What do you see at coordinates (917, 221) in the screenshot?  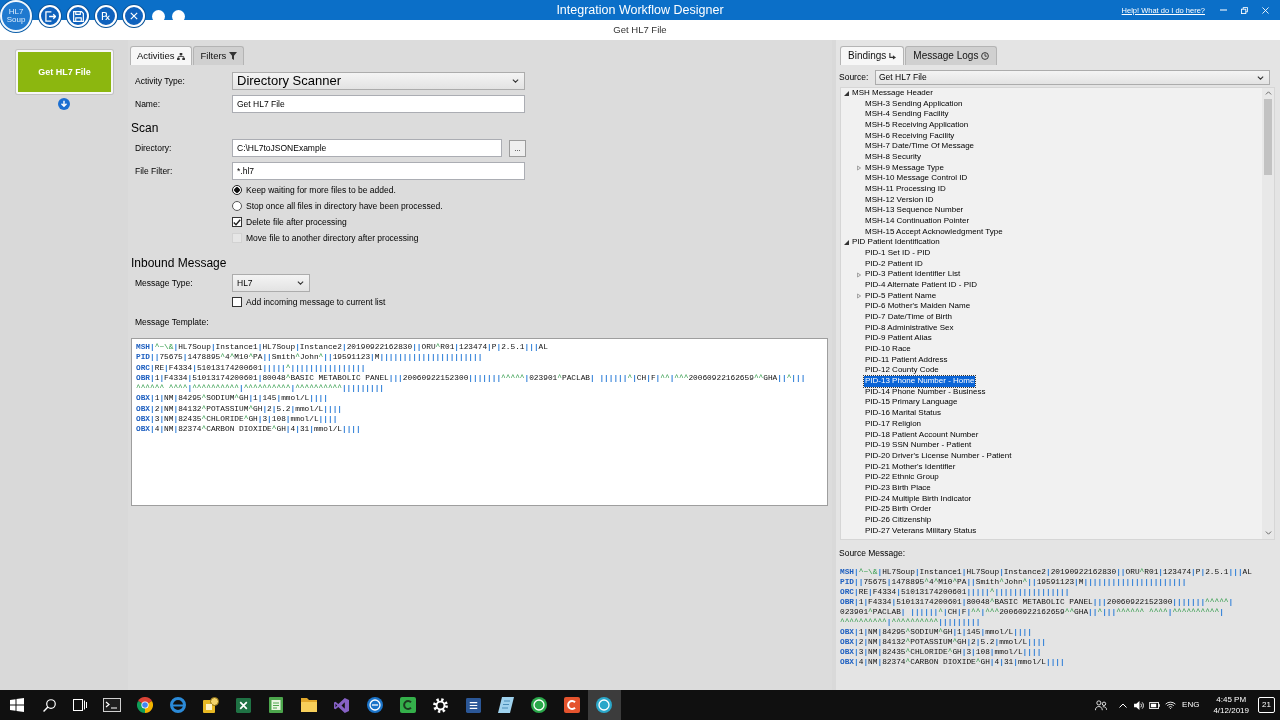 I see `tree-item: MSH-14 Continuation Pointer` at bounding box center [917, 221].